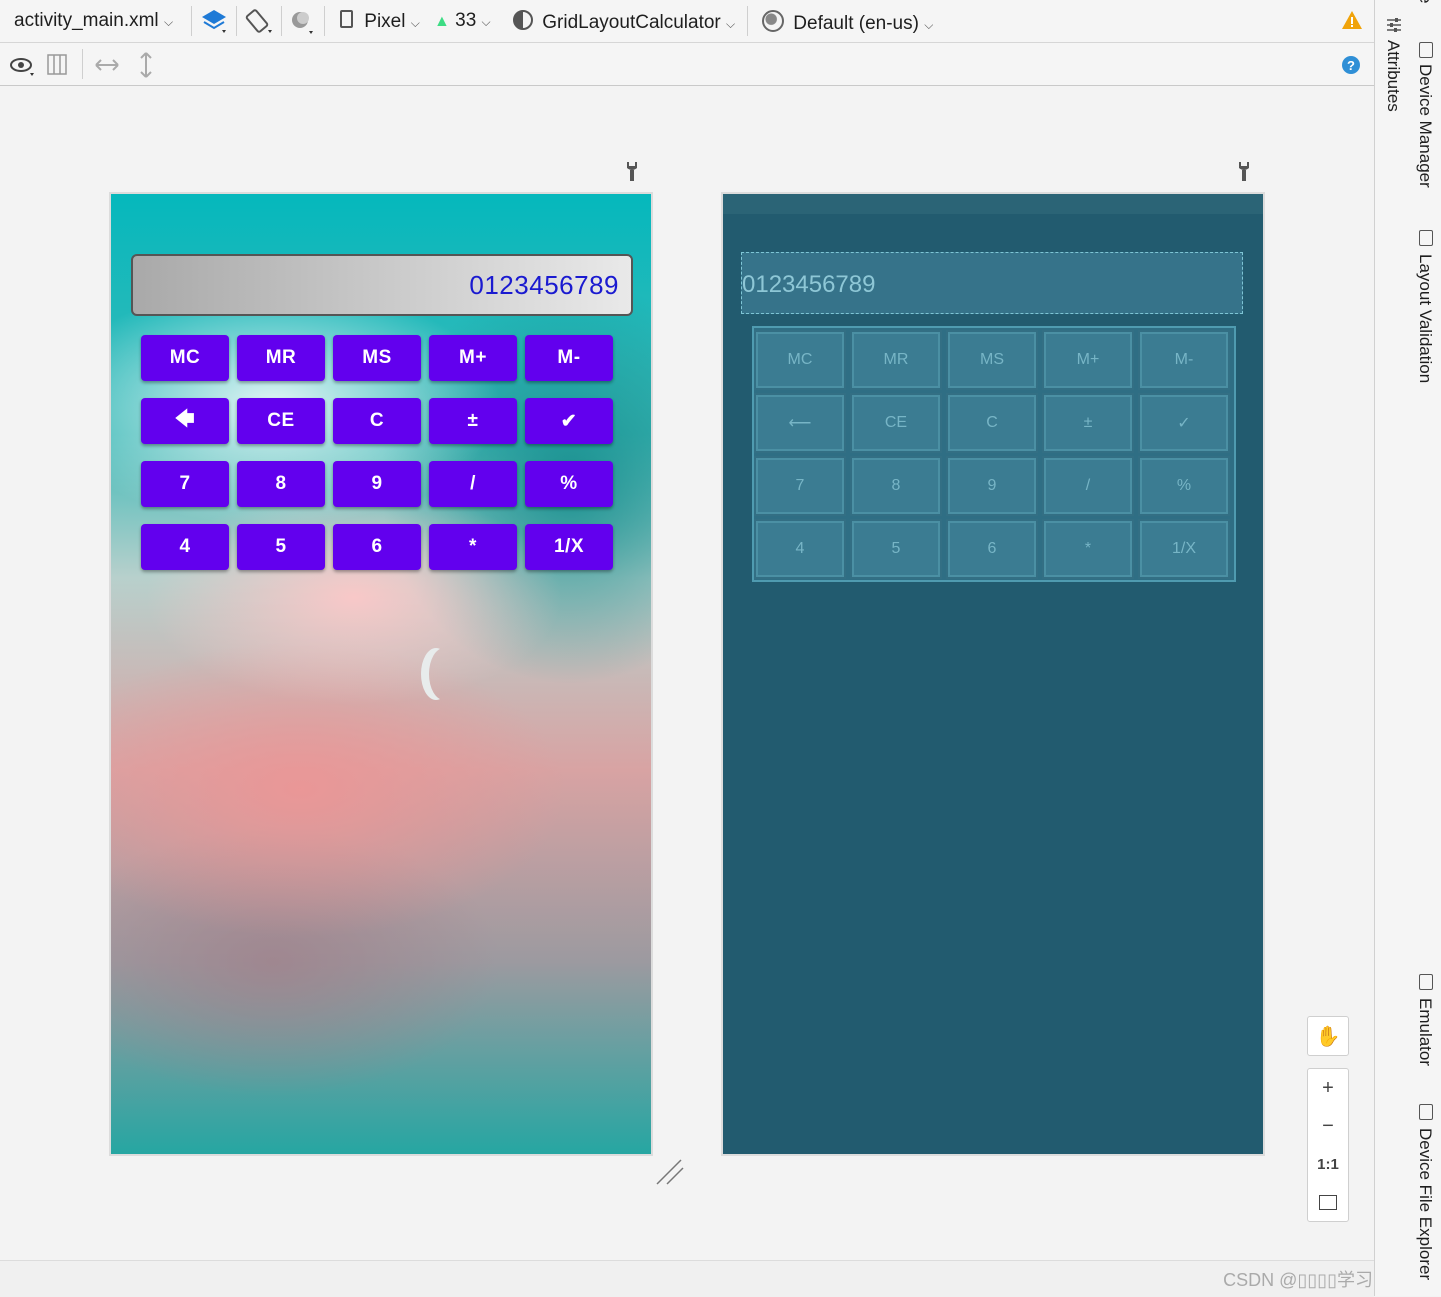 Image resolution: width=1441 pixels, height=1297 pixels. Describe the element at coordinates (992, 549) in the screenshot. I see `blueprint-button-6: 6` at that location.